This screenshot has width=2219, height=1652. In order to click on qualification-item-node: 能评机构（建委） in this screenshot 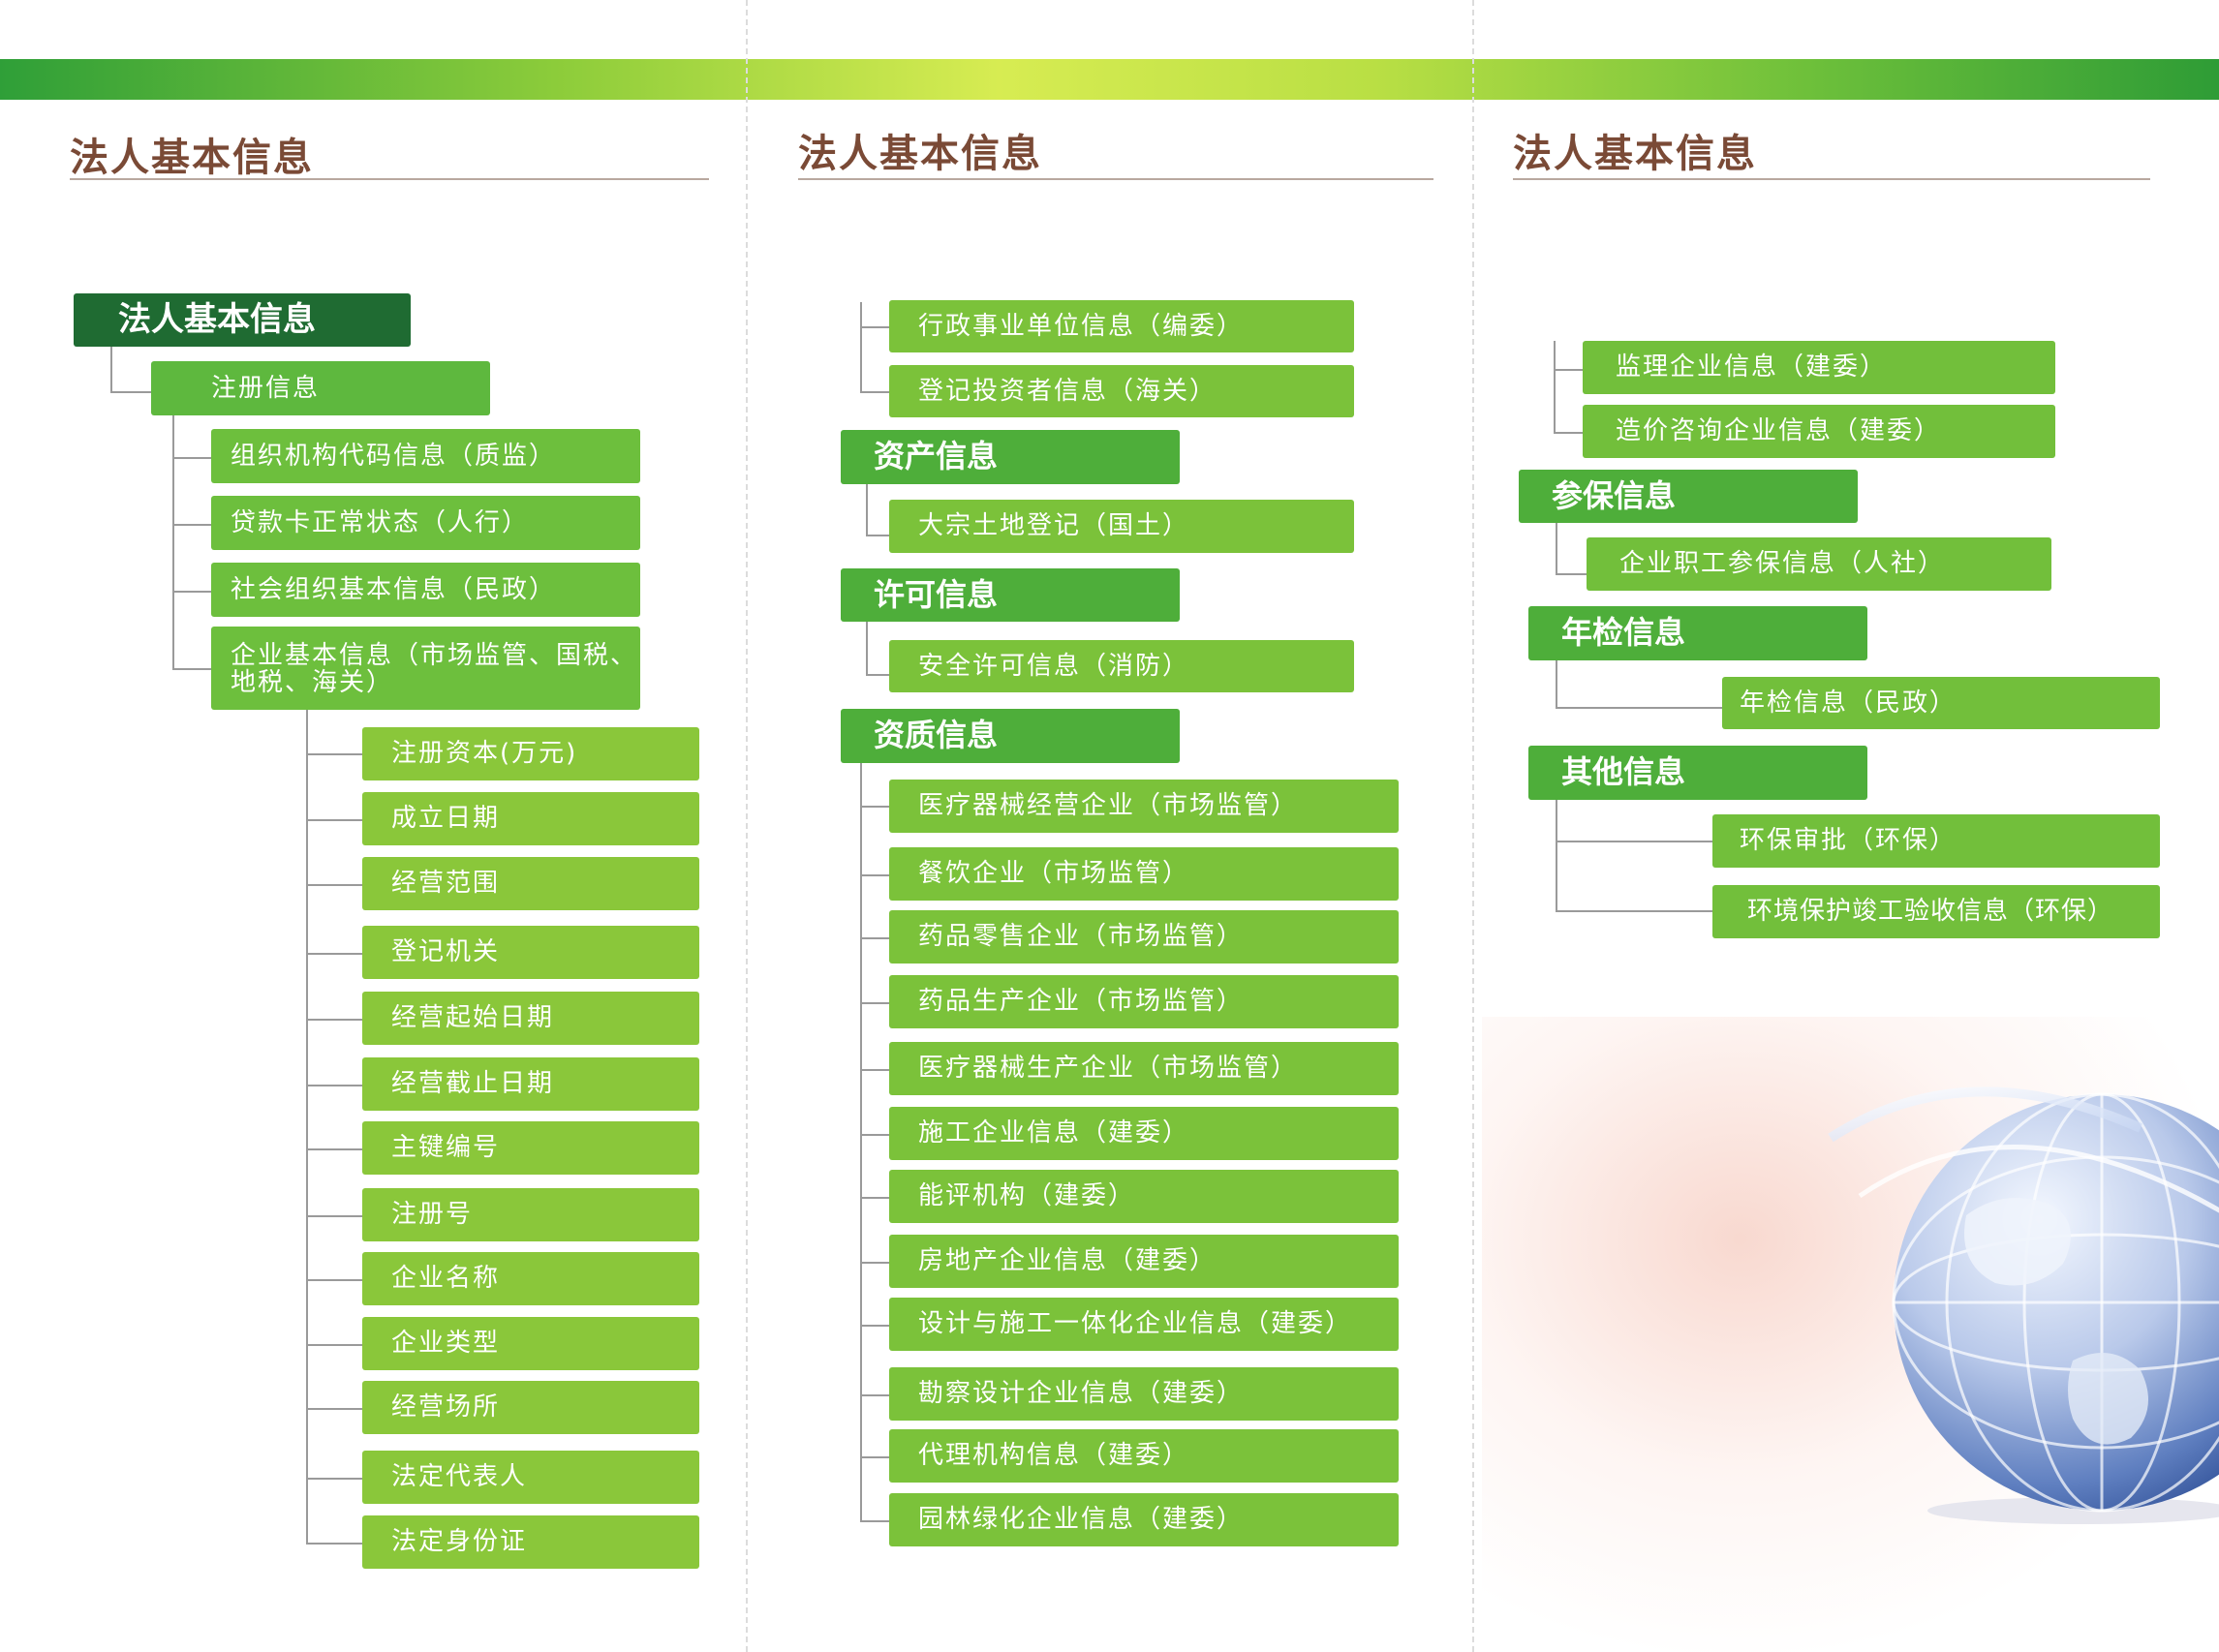, I will do `click(1144, 1196)`.